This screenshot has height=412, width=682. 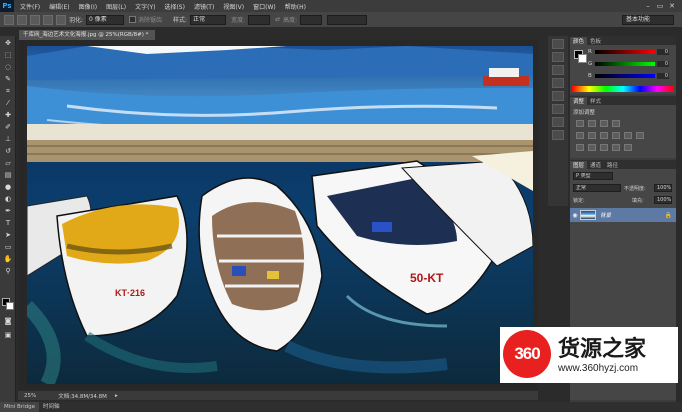 What do you see at coordinates (579, 40) in the screenshot?
I see `tab-color: 颜色` at bounding box center [579, 40].